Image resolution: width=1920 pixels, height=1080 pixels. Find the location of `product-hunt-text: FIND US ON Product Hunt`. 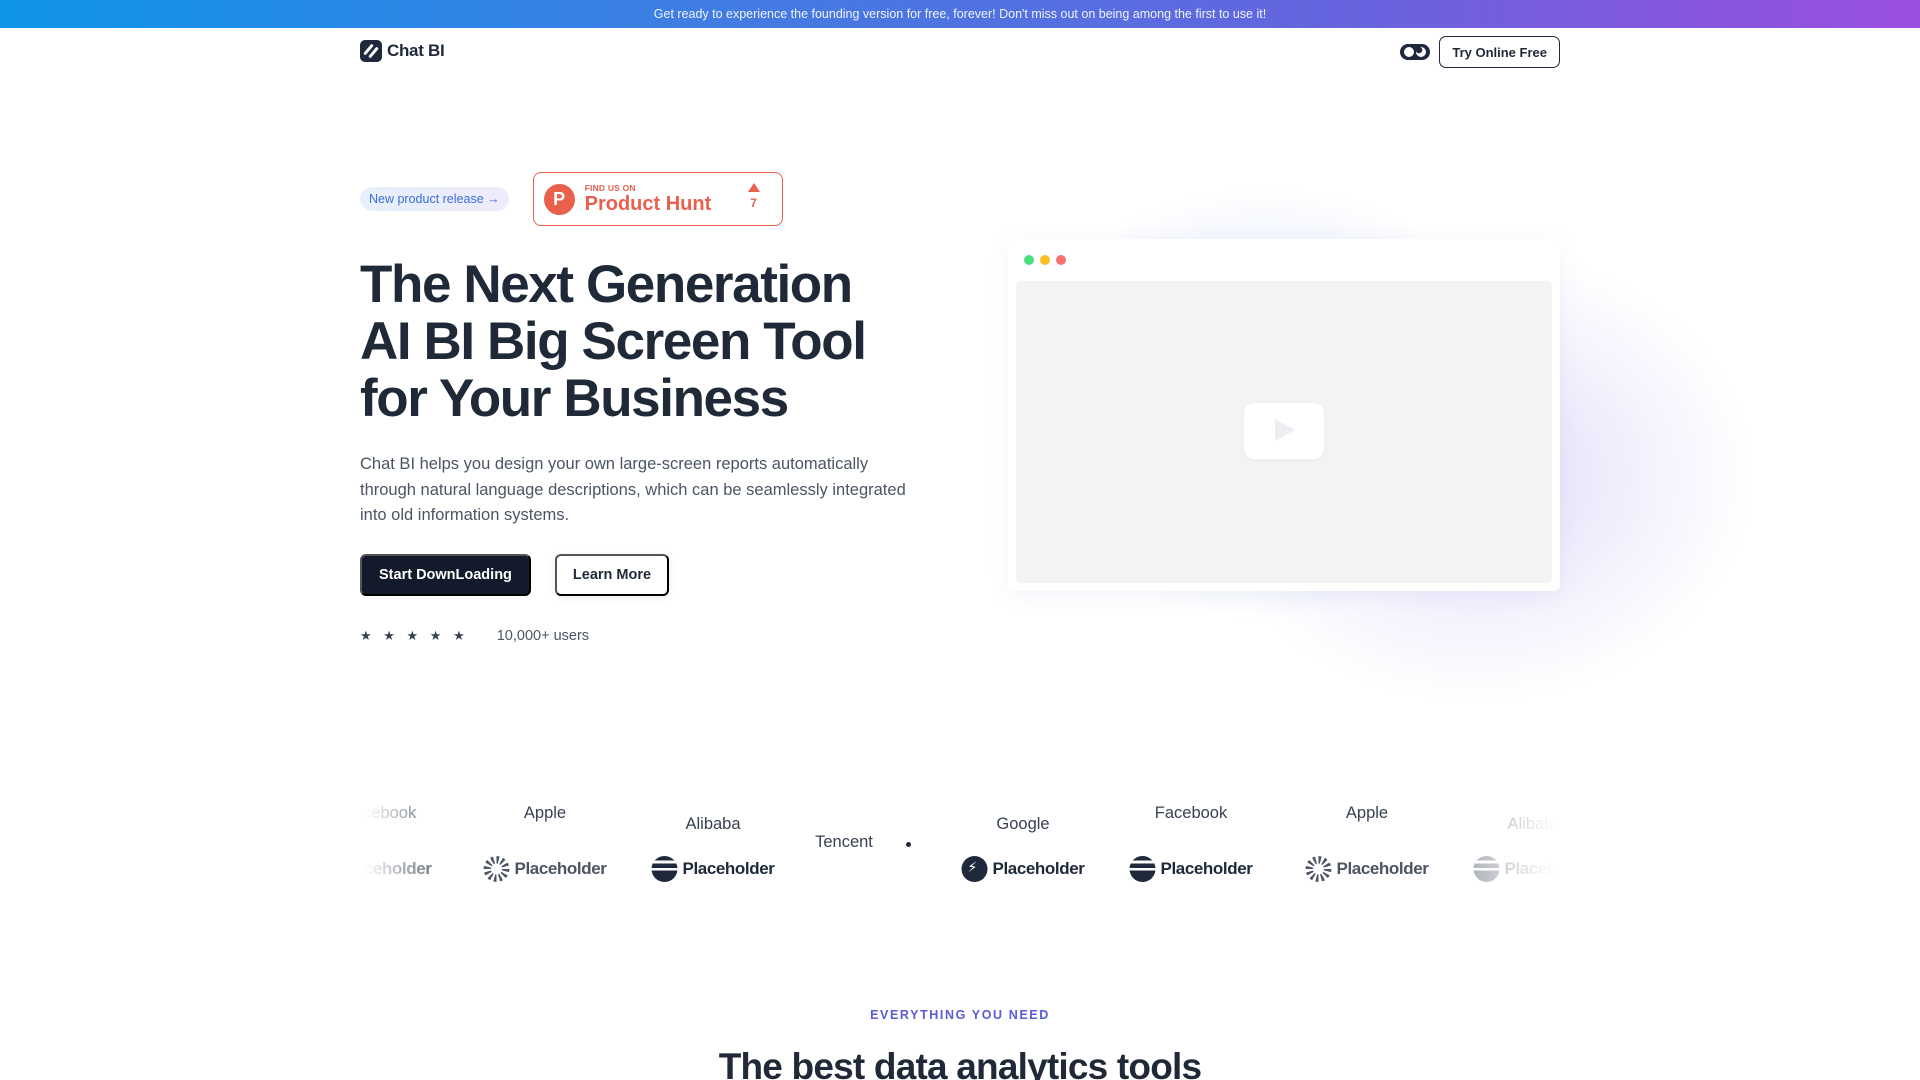

product-hunt-text: FIND US ON Product Hunt is located at coordinates (648, 199).